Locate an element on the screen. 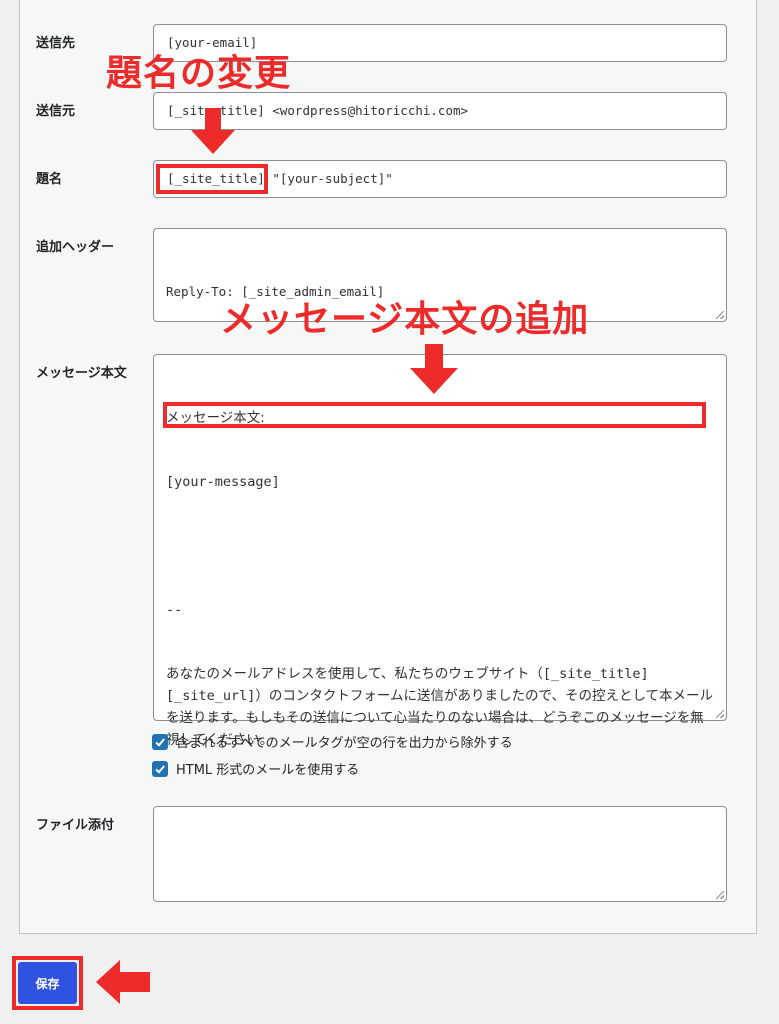 Image resolution: width=779 pixels, height=1024 pixels. to-label: 送信先 is located at coordinates (56, 43).